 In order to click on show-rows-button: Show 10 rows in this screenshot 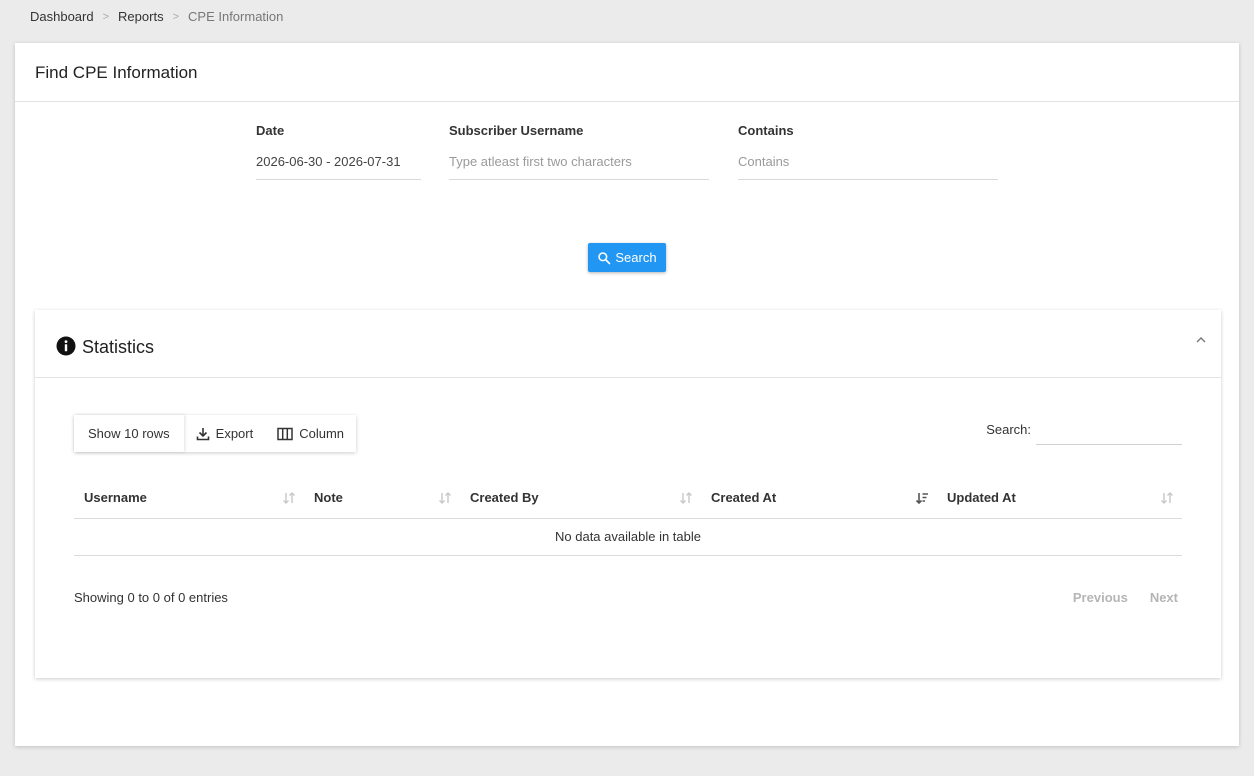, I will do `click(129, 433)`.